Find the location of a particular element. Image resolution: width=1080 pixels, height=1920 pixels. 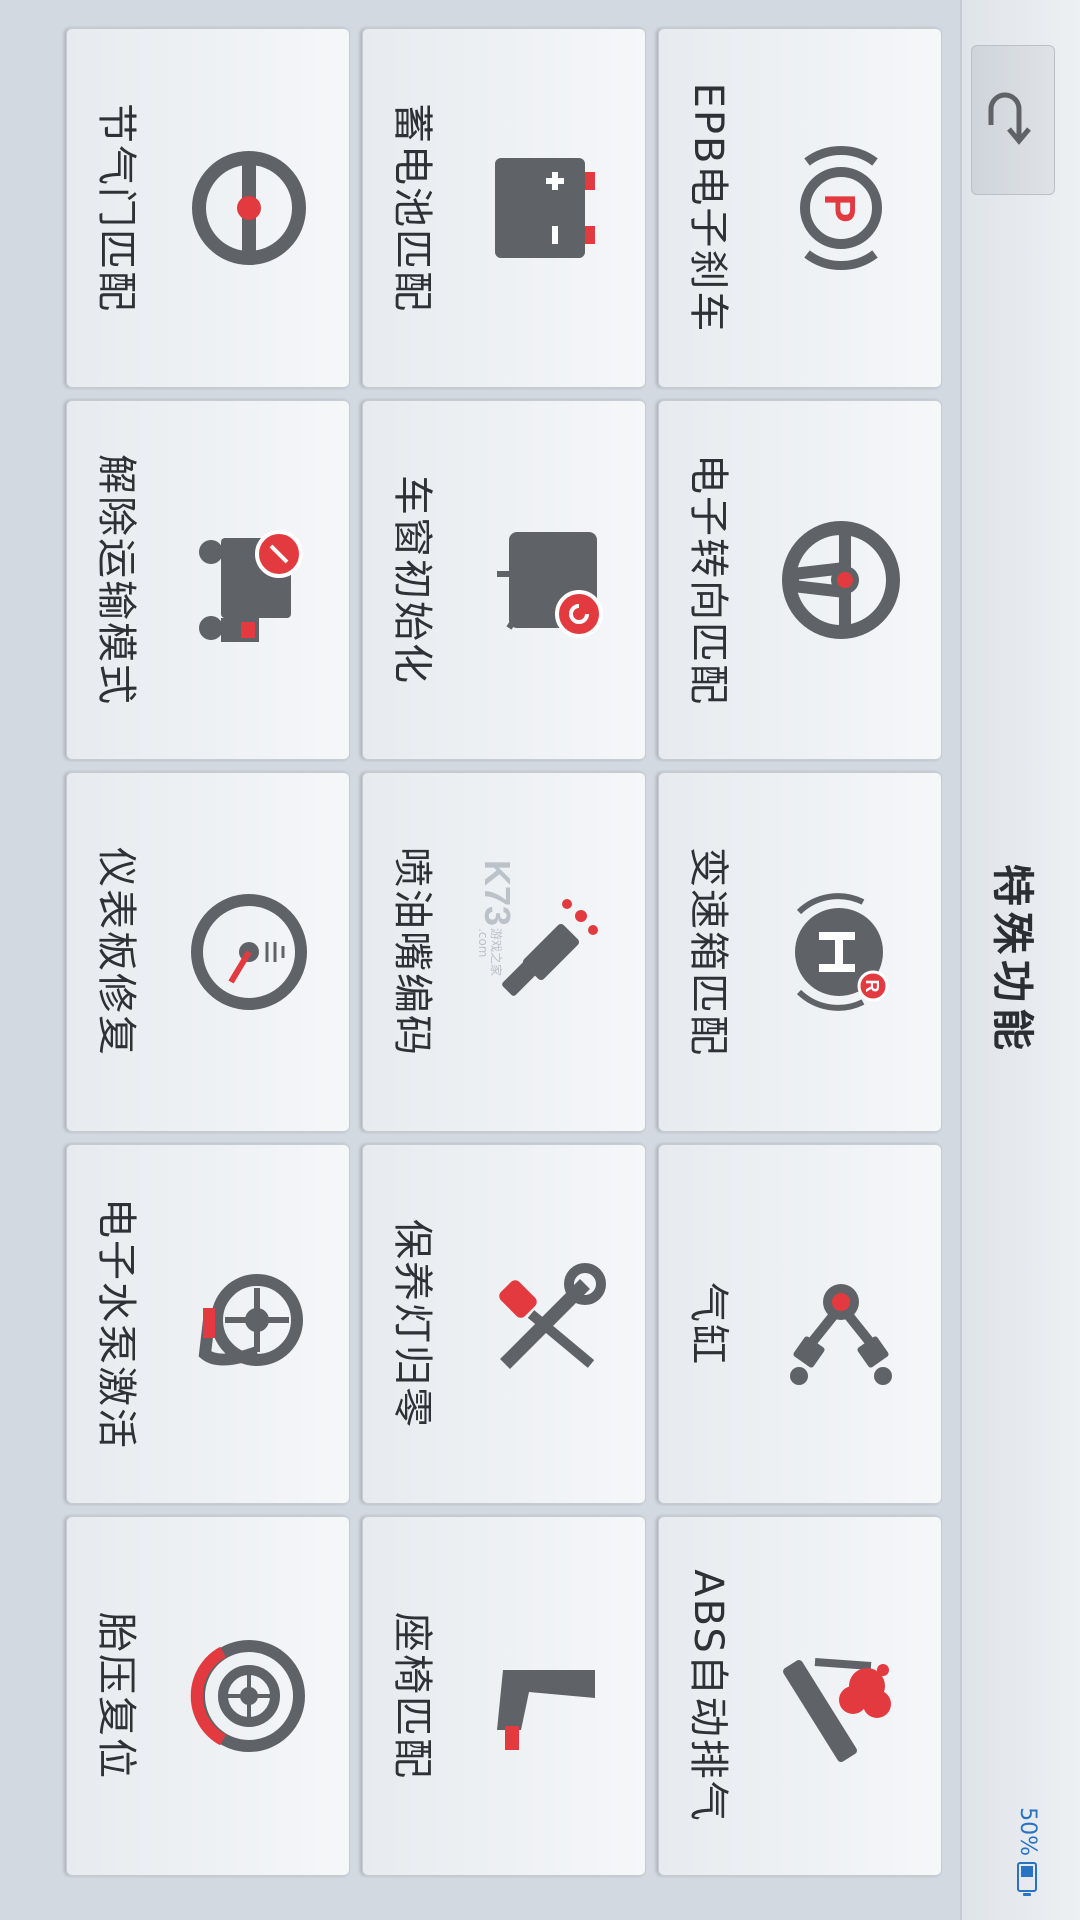

tile-tire-pressure-reset: 胎压复位 is located at coordinates (208, 1696).